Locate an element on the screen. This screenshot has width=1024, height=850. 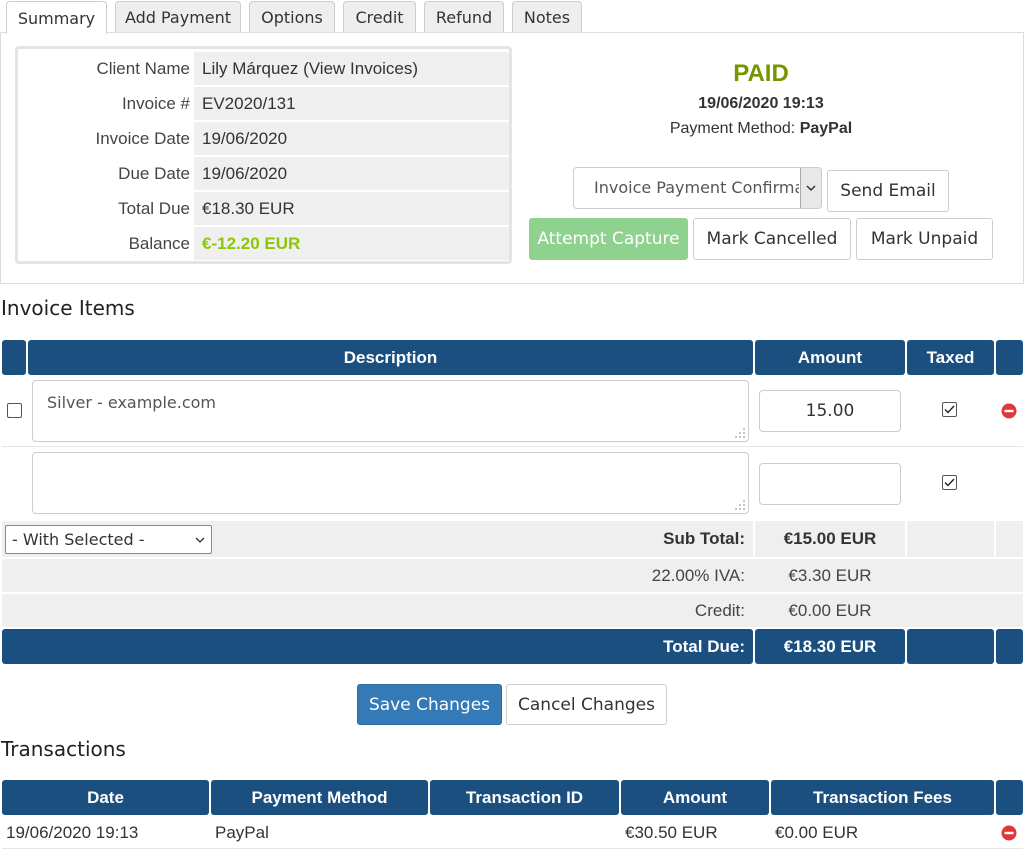
info-row-client: Client Name Lily Márquez (View Invoices) is located at coordinates (264, 68).